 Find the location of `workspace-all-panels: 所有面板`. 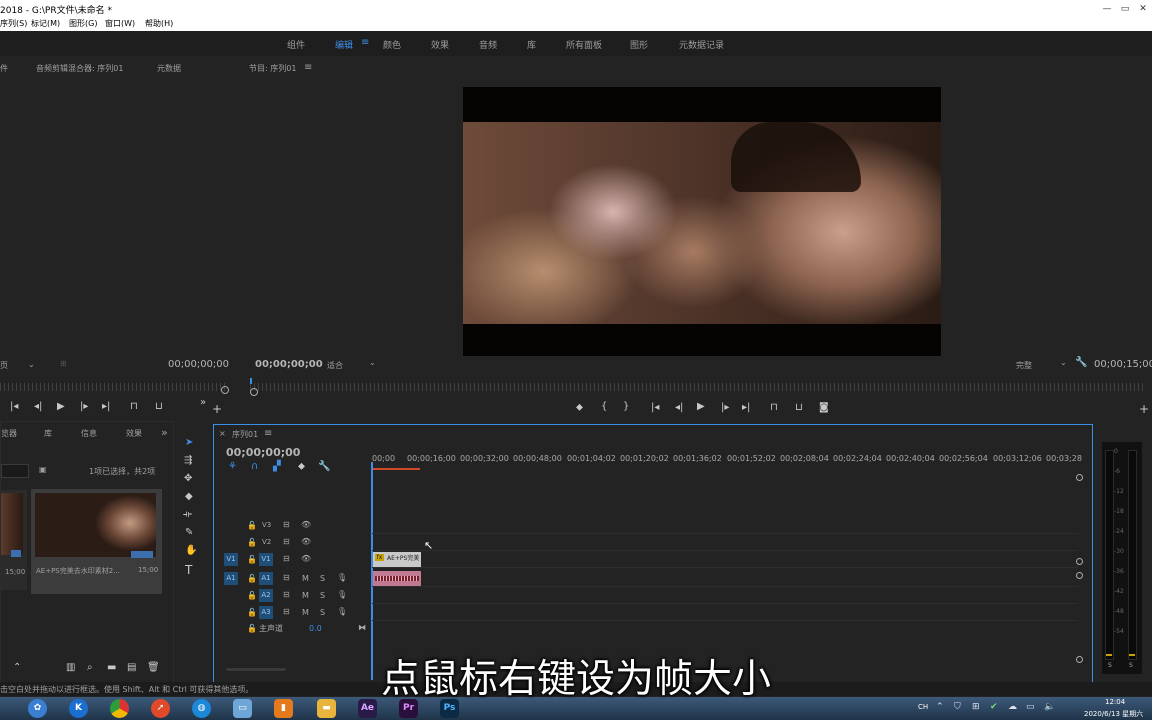

workspace-all-panels: 所有面板 is located at coordinates (584, 44).